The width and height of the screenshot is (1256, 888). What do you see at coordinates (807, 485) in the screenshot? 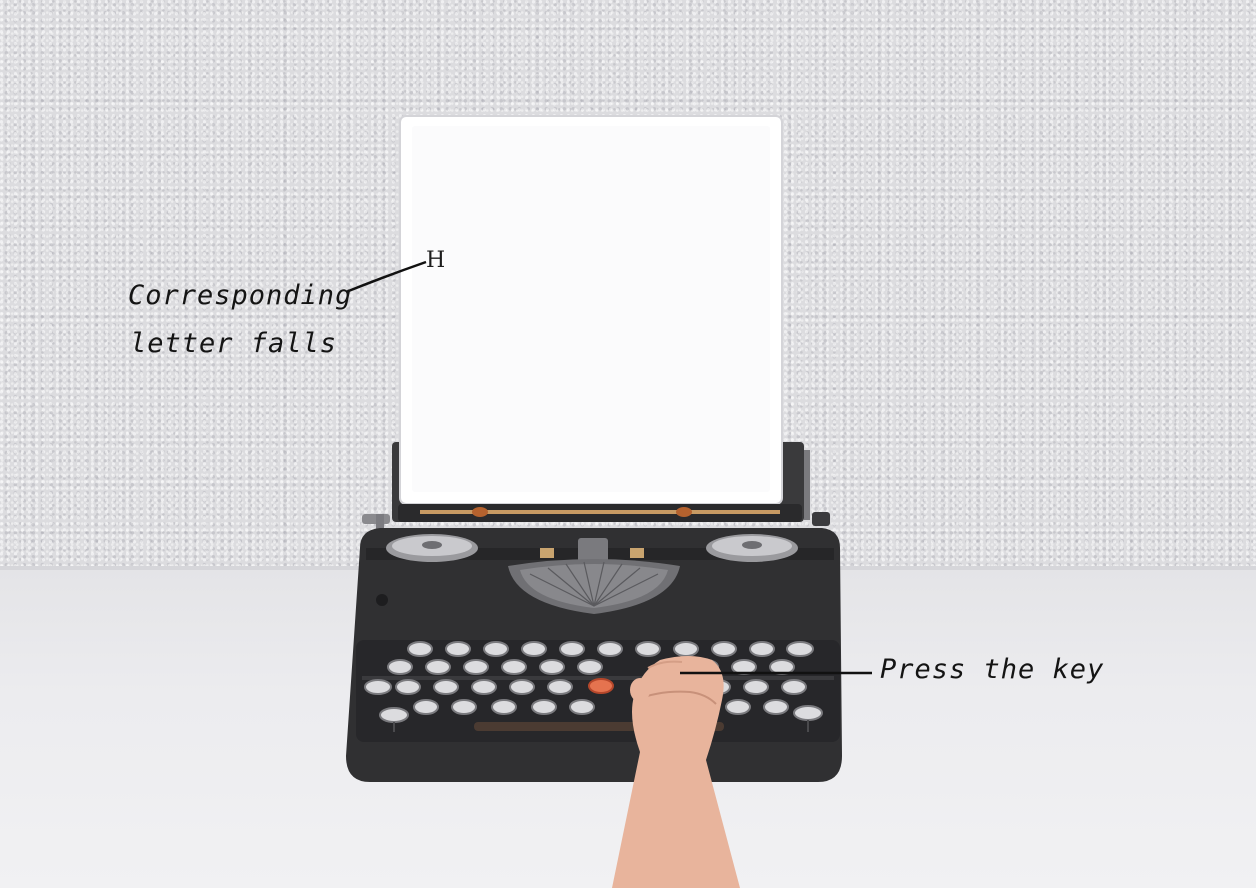
I see `carriage-lever-right` at bounding box center [807, 485].